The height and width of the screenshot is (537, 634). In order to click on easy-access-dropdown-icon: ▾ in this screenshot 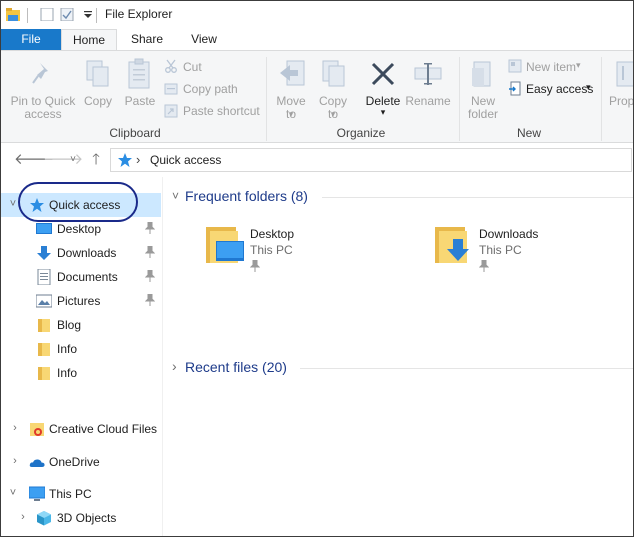, I will do `click(588, 87)`.